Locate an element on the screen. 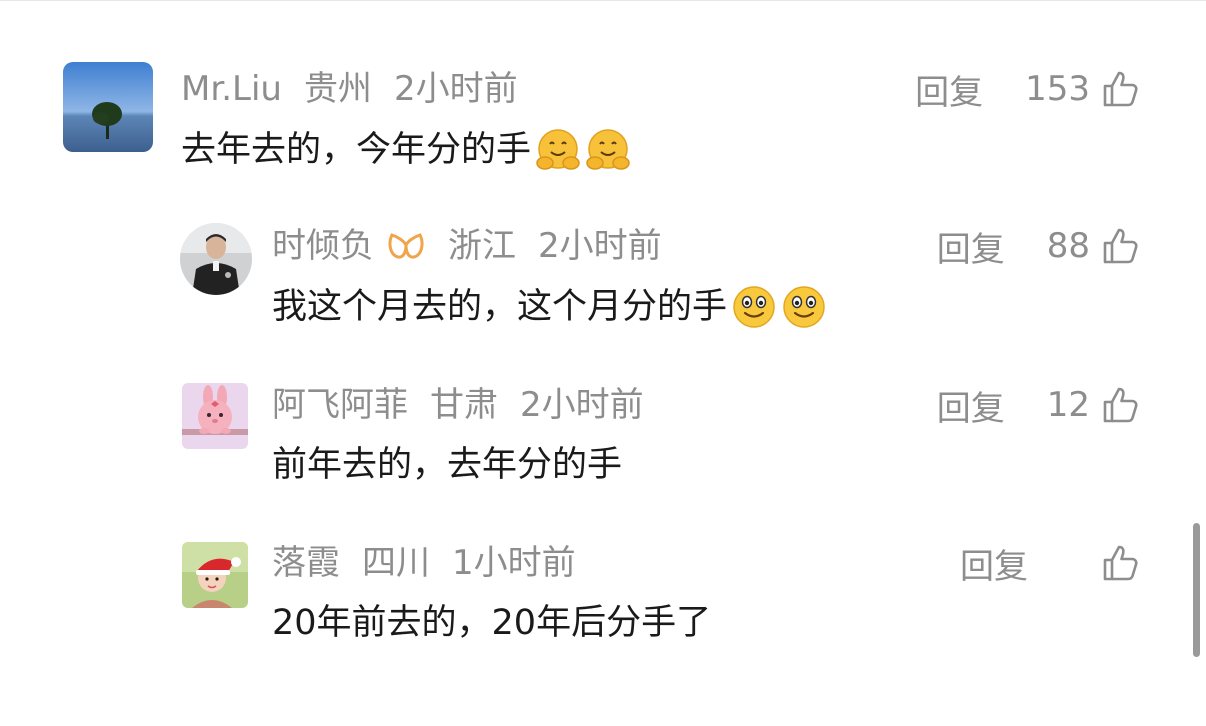 This screenshot has width=1206, height=726. comment-text-row: 20年前去的，20年后分手了 is located at coordinates (491, 623).